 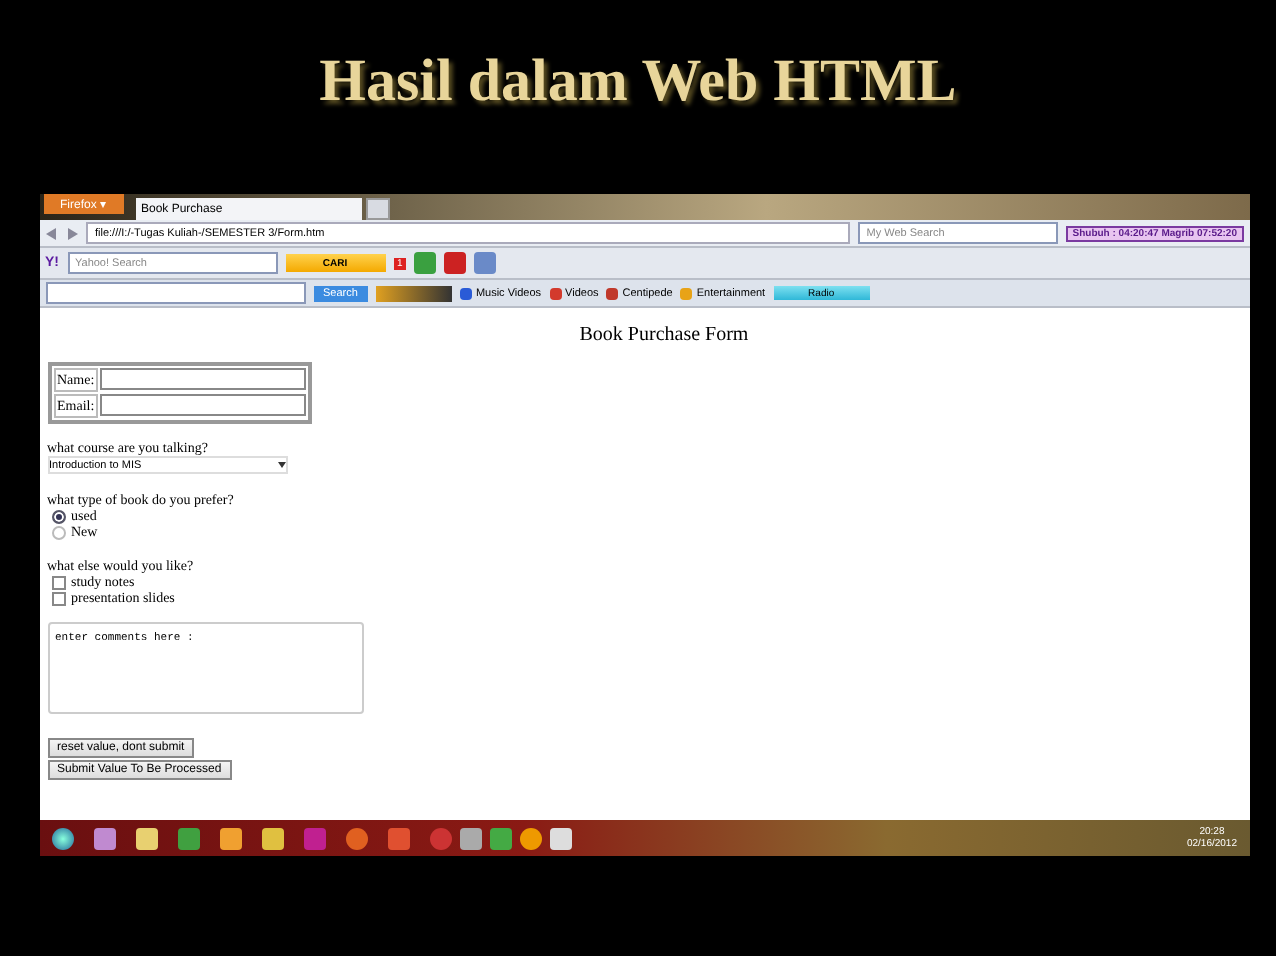 I want to click on page-heading: Book Purchase Form, so click(x=664, y=335).